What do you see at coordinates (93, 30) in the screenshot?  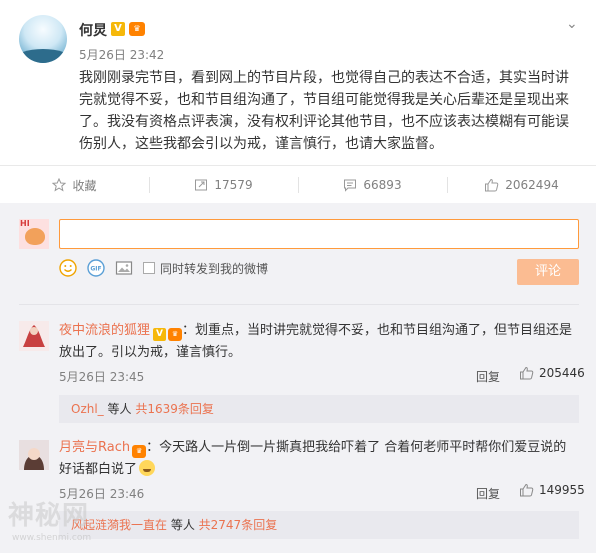 I see `author-name: 何炅` at bounding box center [93, 30].